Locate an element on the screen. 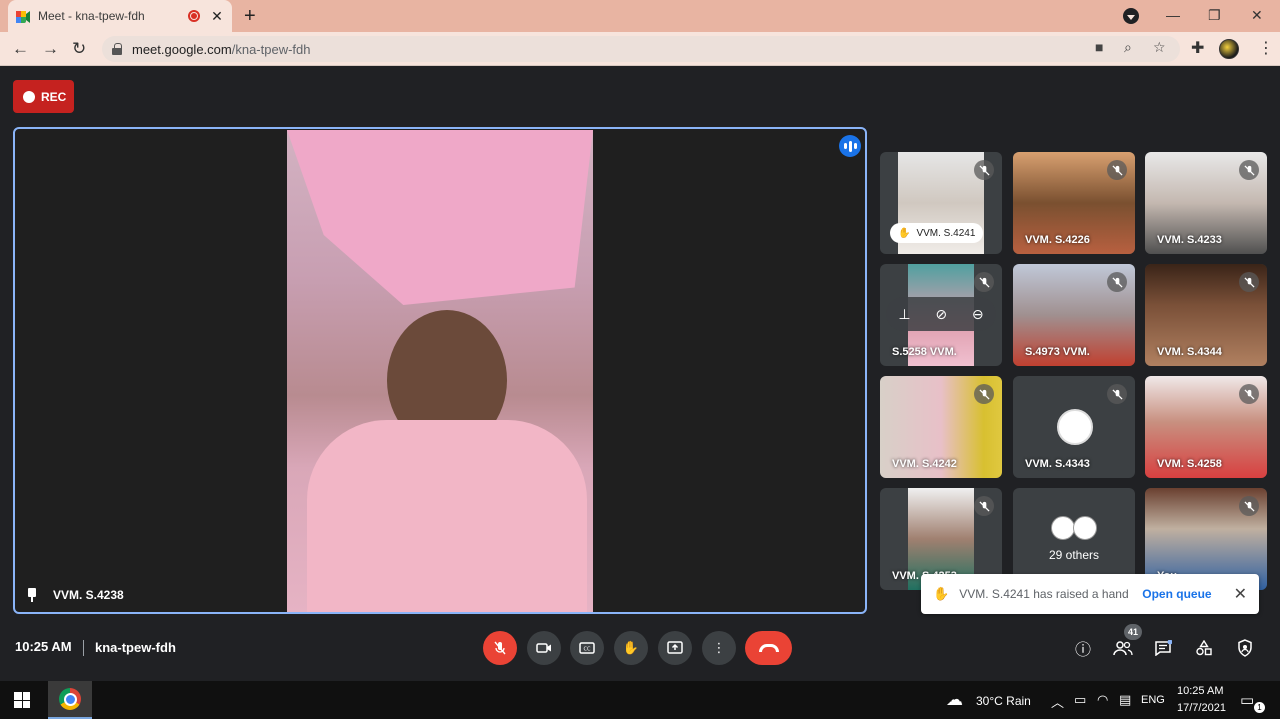 The width and height of the screenshot is (1280, 719). chat-icon is located at coordinates (1163, 648).